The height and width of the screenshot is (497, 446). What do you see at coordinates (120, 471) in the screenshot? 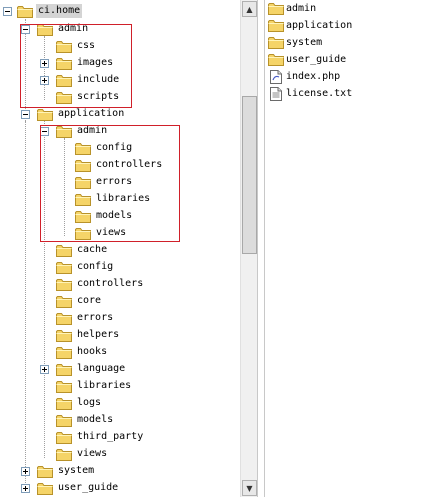
I see `tree-item-system: system` at bounding box center [120, 471].